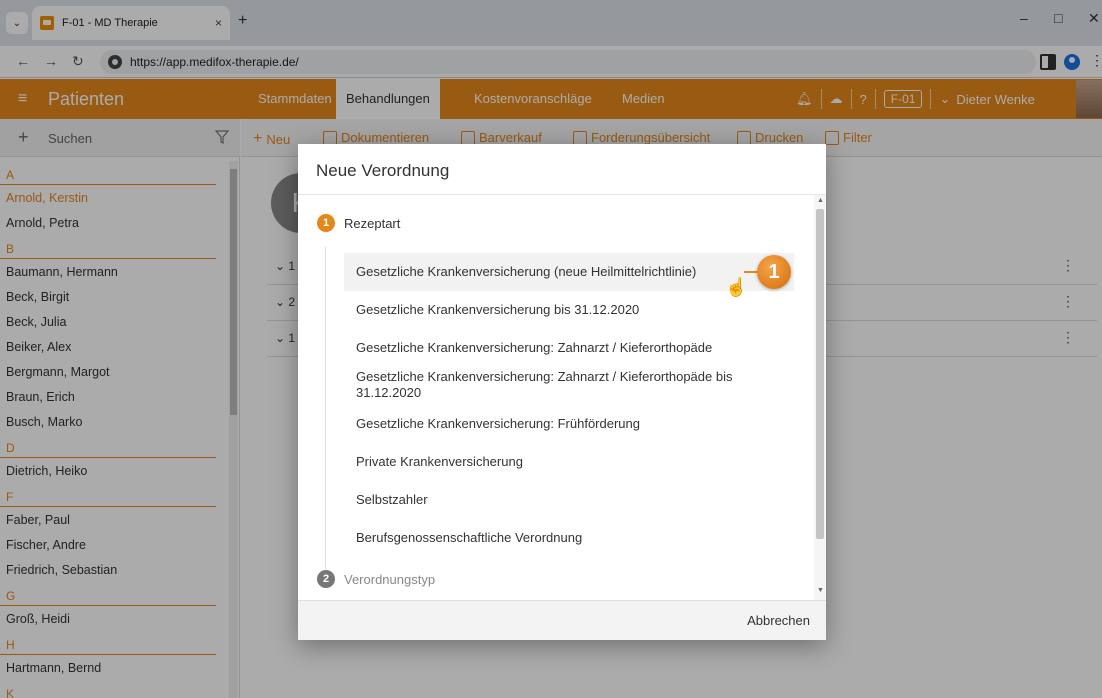 The height and width of the screenshot is (698, 1102). What do you see at coordinates (569, 538) in the screenshot?
I see `option-berufsgenossenschaft: Berufsgenossenschaftliche Verordnung` at bounding box center [569, 538].